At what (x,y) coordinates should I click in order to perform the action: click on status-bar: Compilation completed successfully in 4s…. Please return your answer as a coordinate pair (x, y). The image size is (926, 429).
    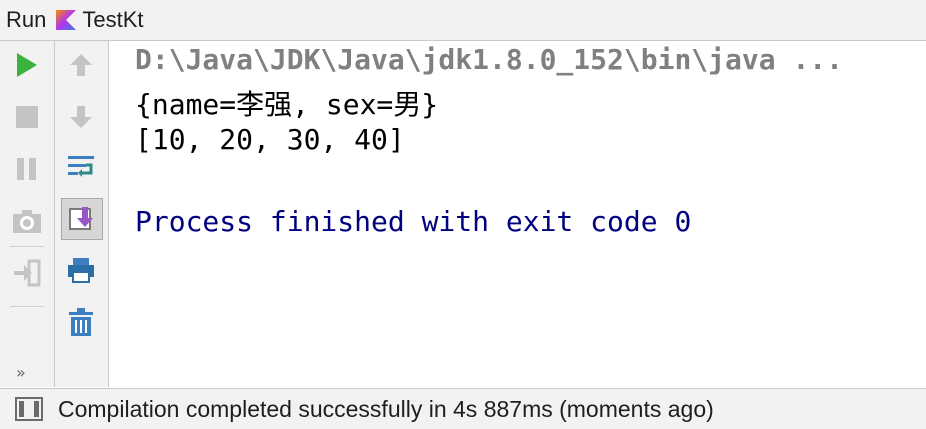
    Looking at the image, I should click on (463, 408).